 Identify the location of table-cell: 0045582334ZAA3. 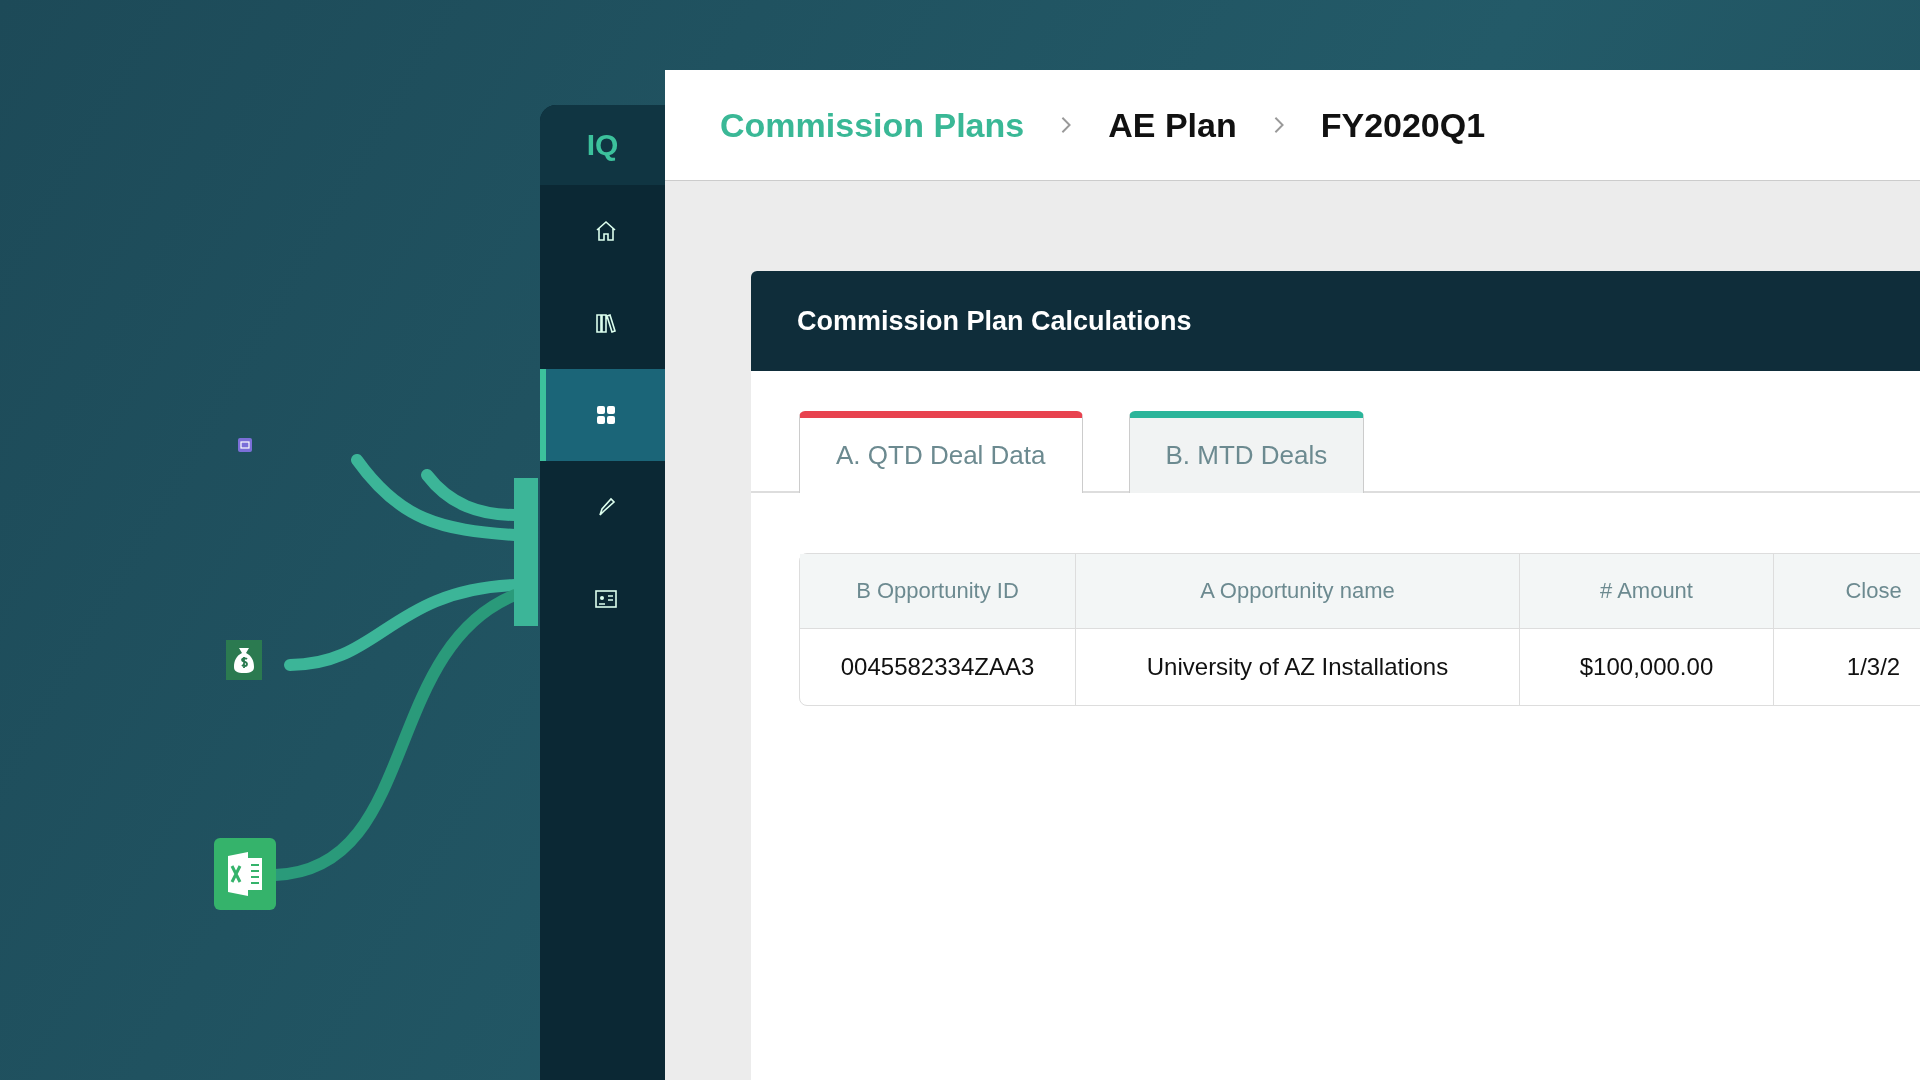
(938, 667).